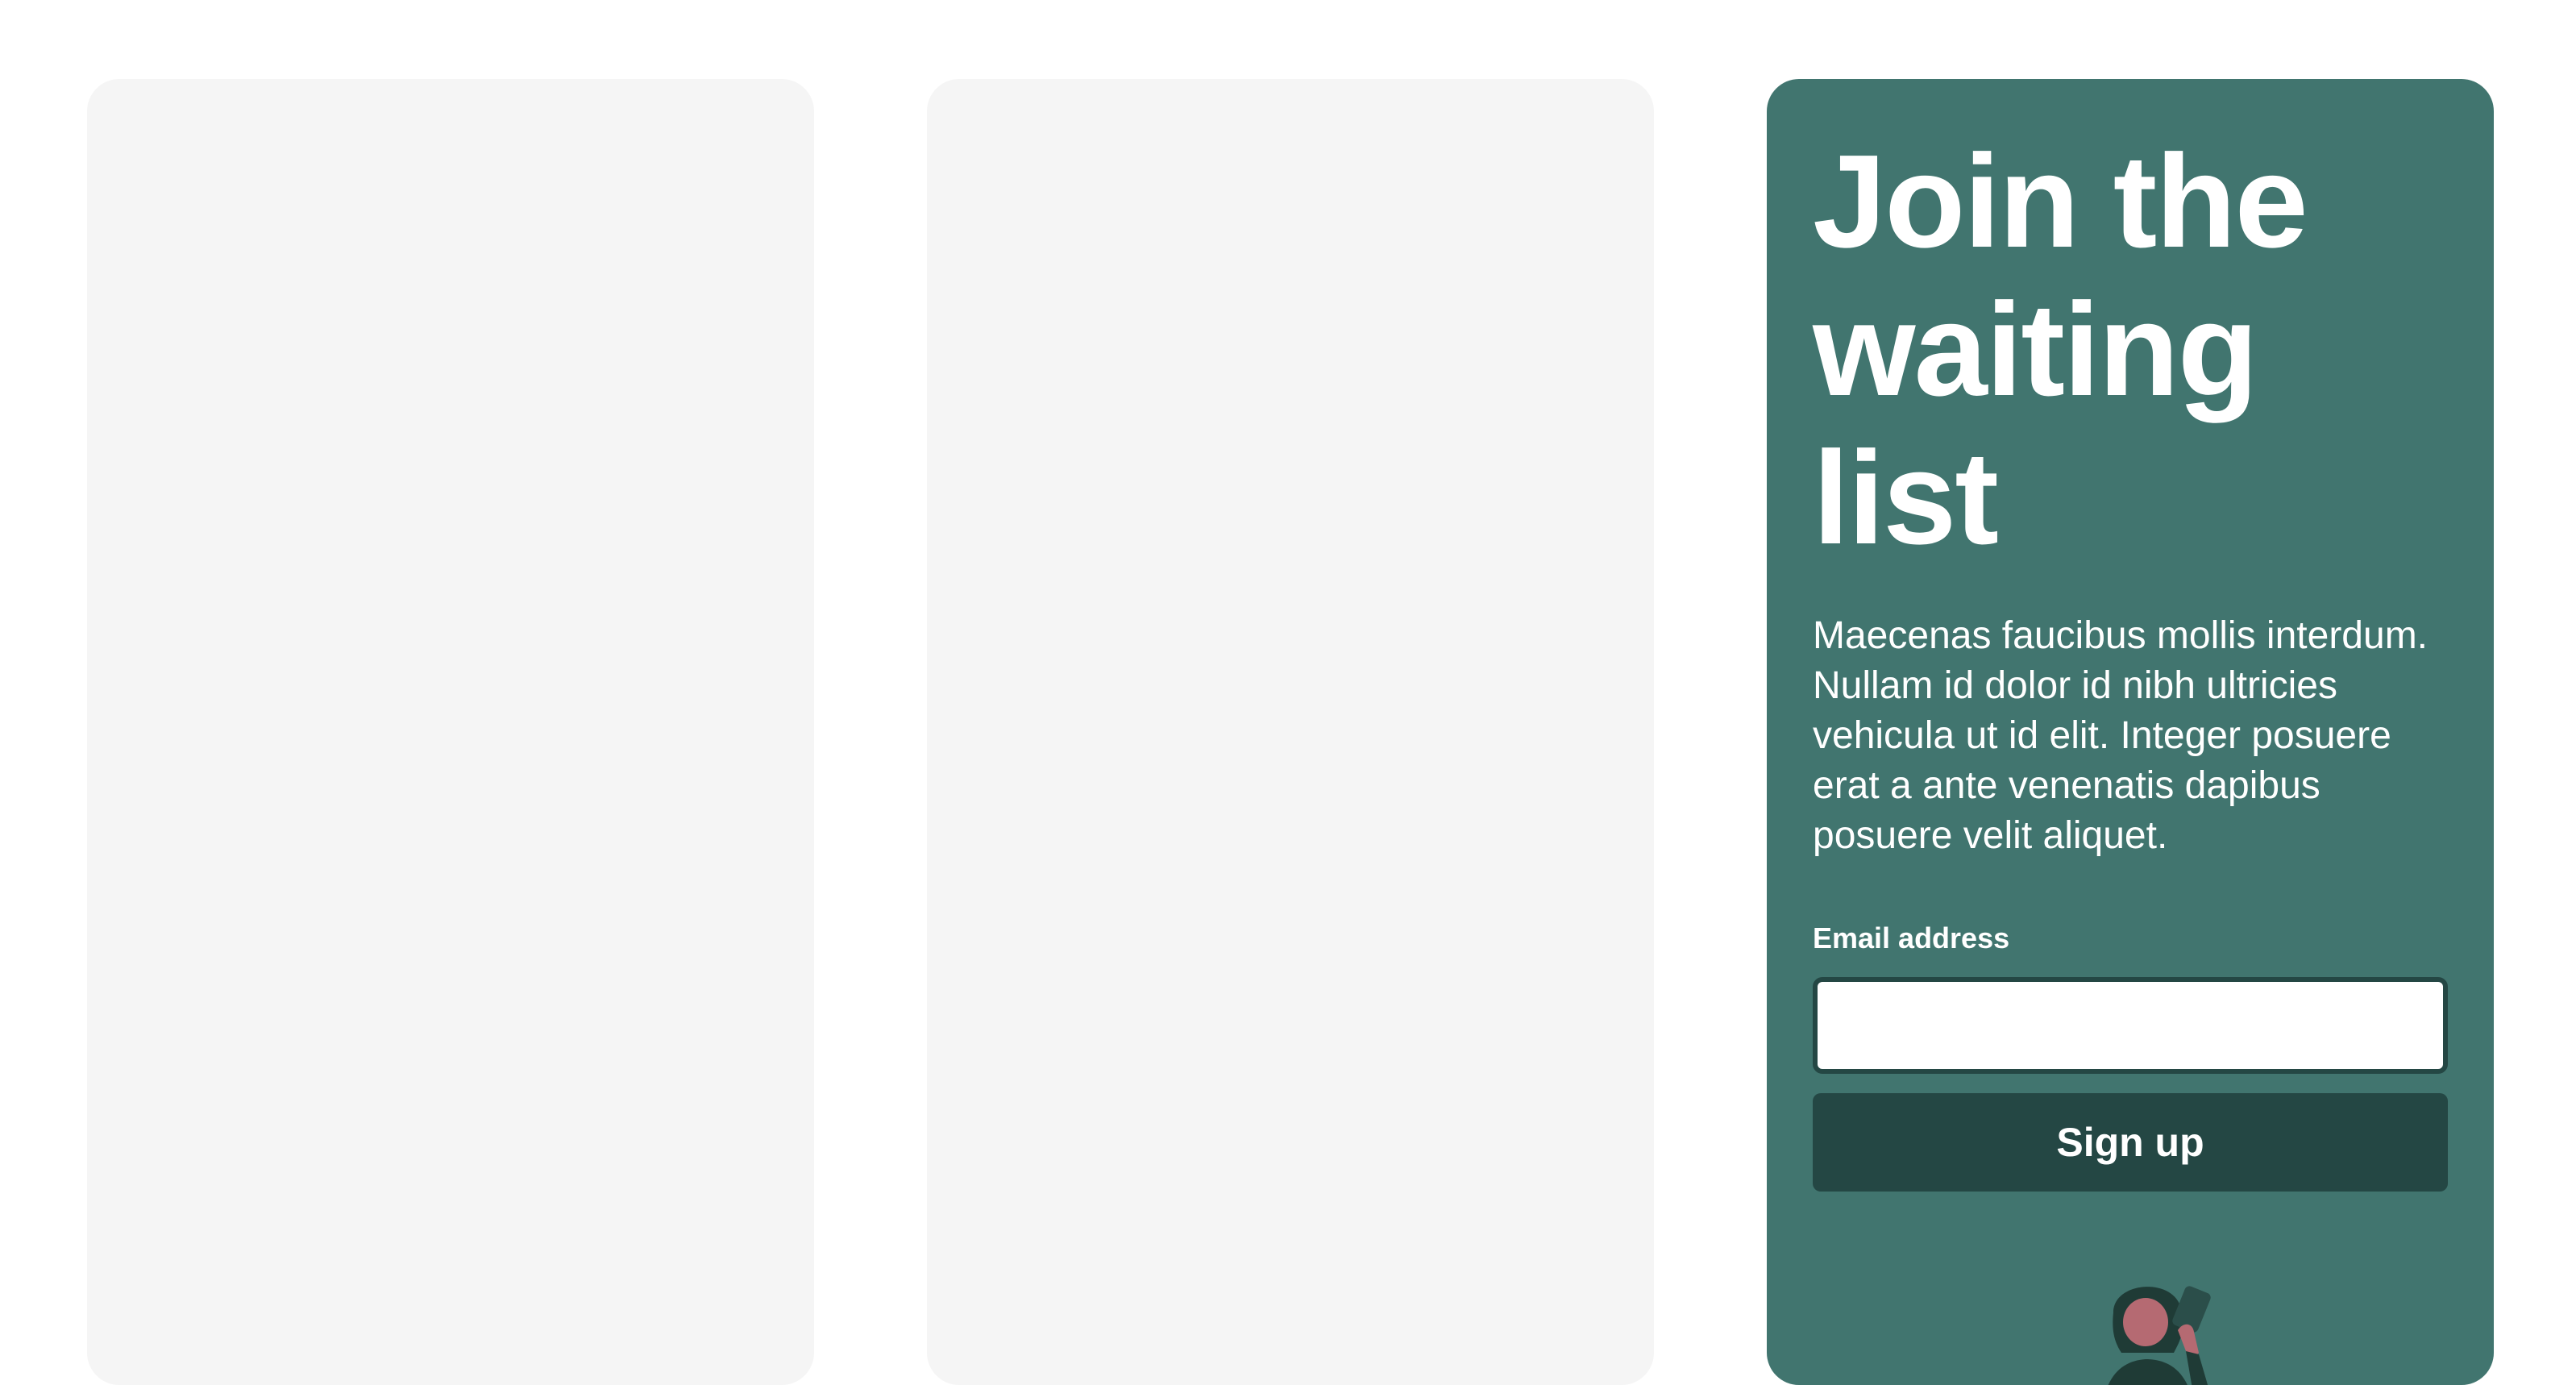  What do you see at coordinates (2130, 1142) in the screenshot?
I see `sign-up-button: Sign up` at bounding box center [2130, 1142].